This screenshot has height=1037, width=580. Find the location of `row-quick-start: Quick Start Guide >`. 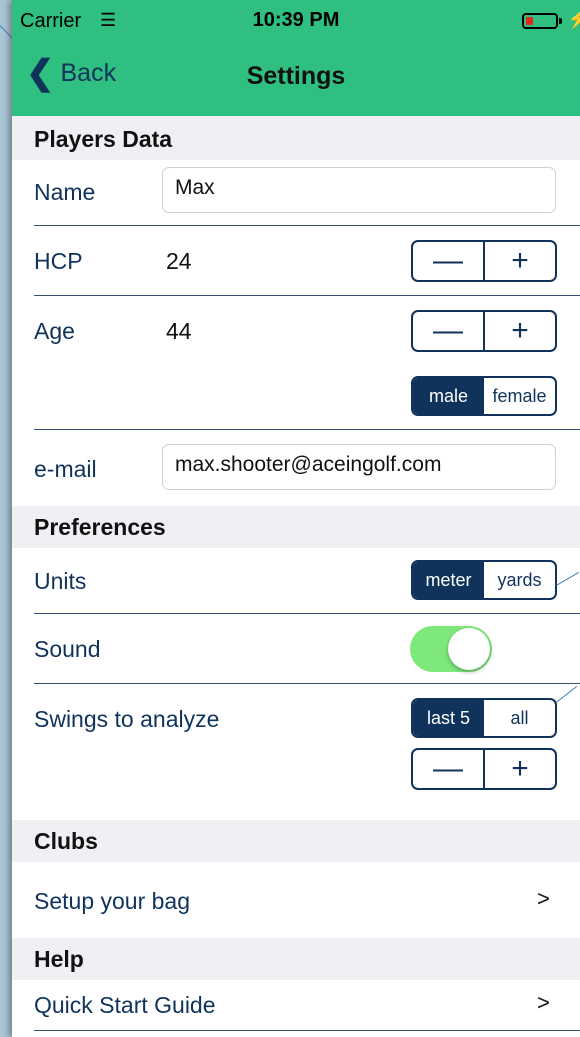

row-quick-start: Quick Start Guide > is located at coordinates (296, 1008).